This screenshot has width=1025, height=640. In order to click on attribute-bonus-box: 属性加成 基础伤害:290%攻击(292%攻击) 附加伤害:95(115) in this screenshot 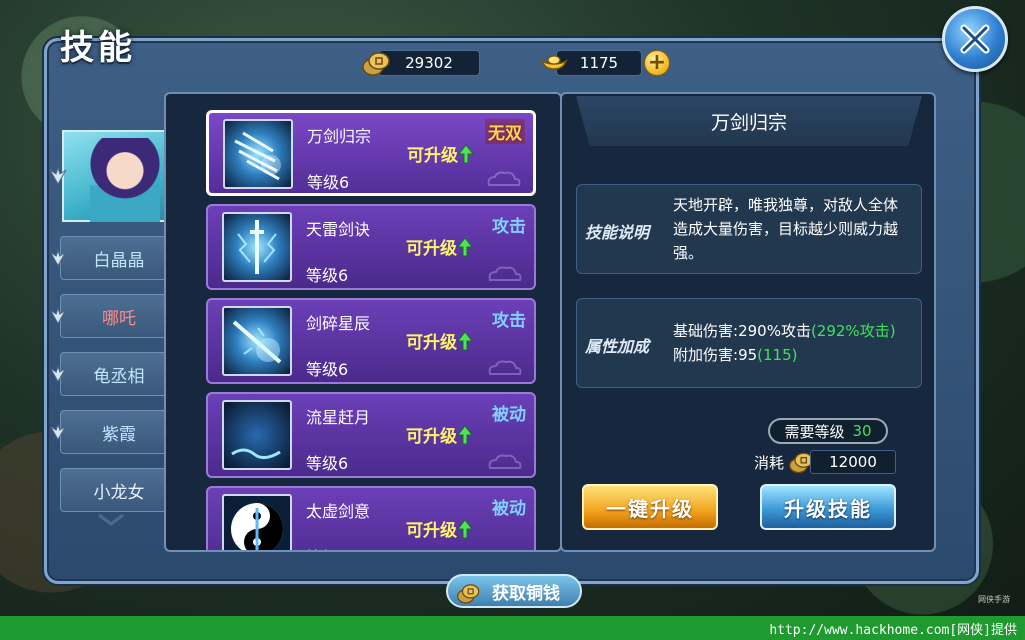, I will do `click(749, 343)`.